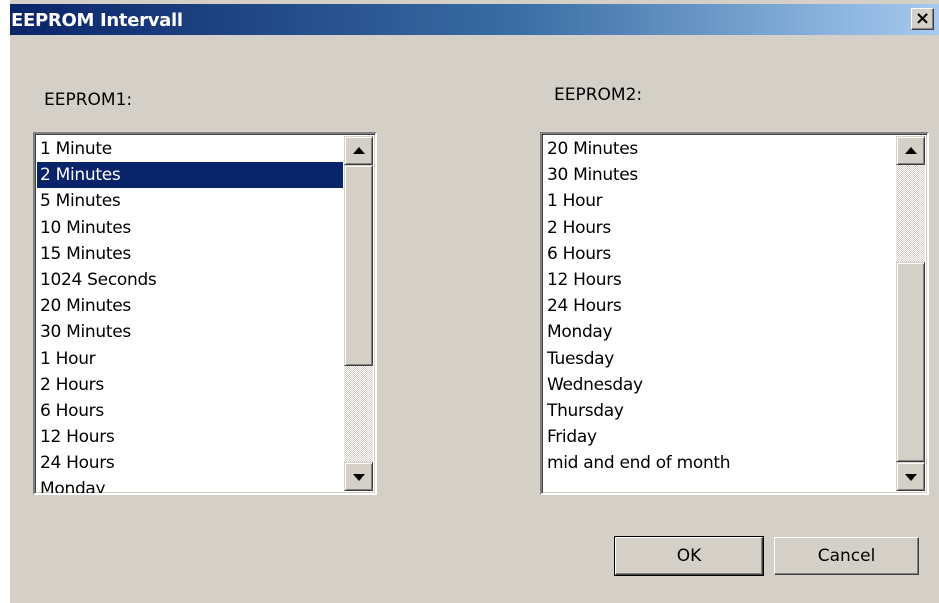 The width and height of the screenshot is (939, 603). I want to click on eeprom2-scroll-down-button, so click(910, 476).